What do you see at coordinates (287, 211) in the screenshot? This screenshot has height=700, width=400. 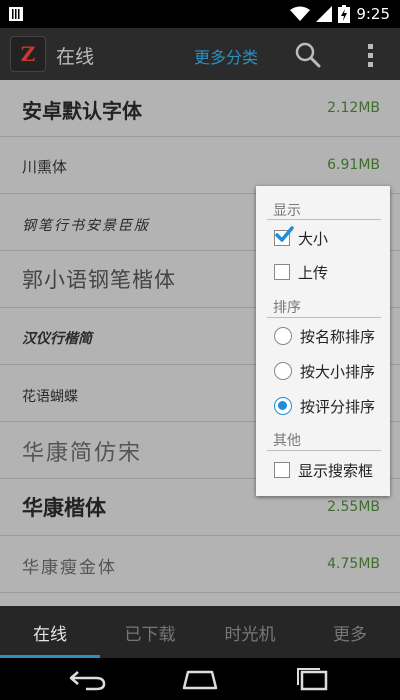 I see `display-section-header: 显示` at bounding box center [287, 211].